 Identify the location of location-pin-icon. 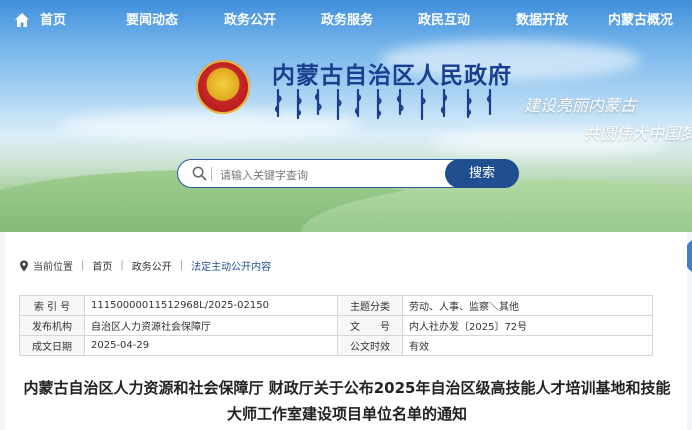
(24, 265).